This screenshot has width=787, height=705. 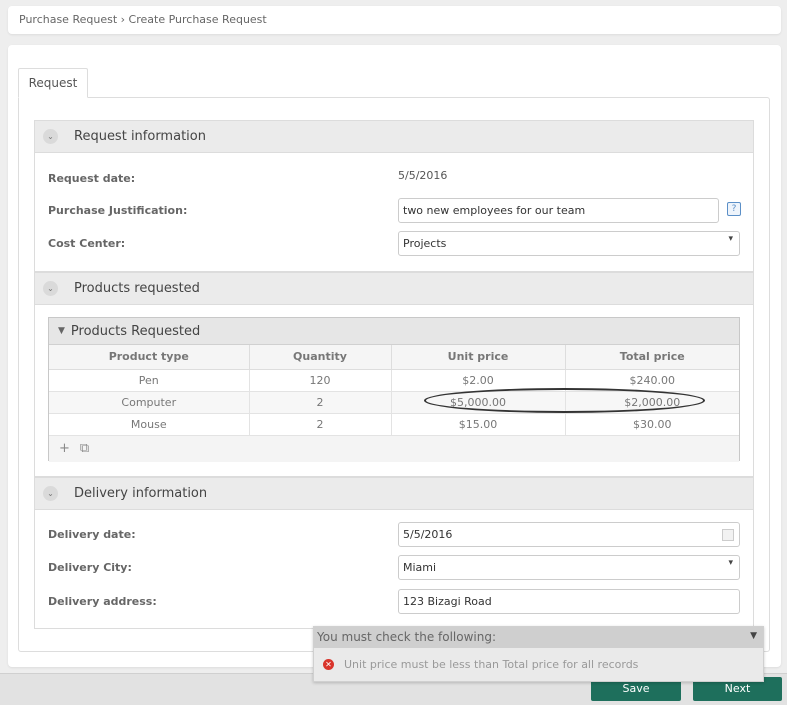 I want to click on add-row-icon: +, so click(x=64, y=448).